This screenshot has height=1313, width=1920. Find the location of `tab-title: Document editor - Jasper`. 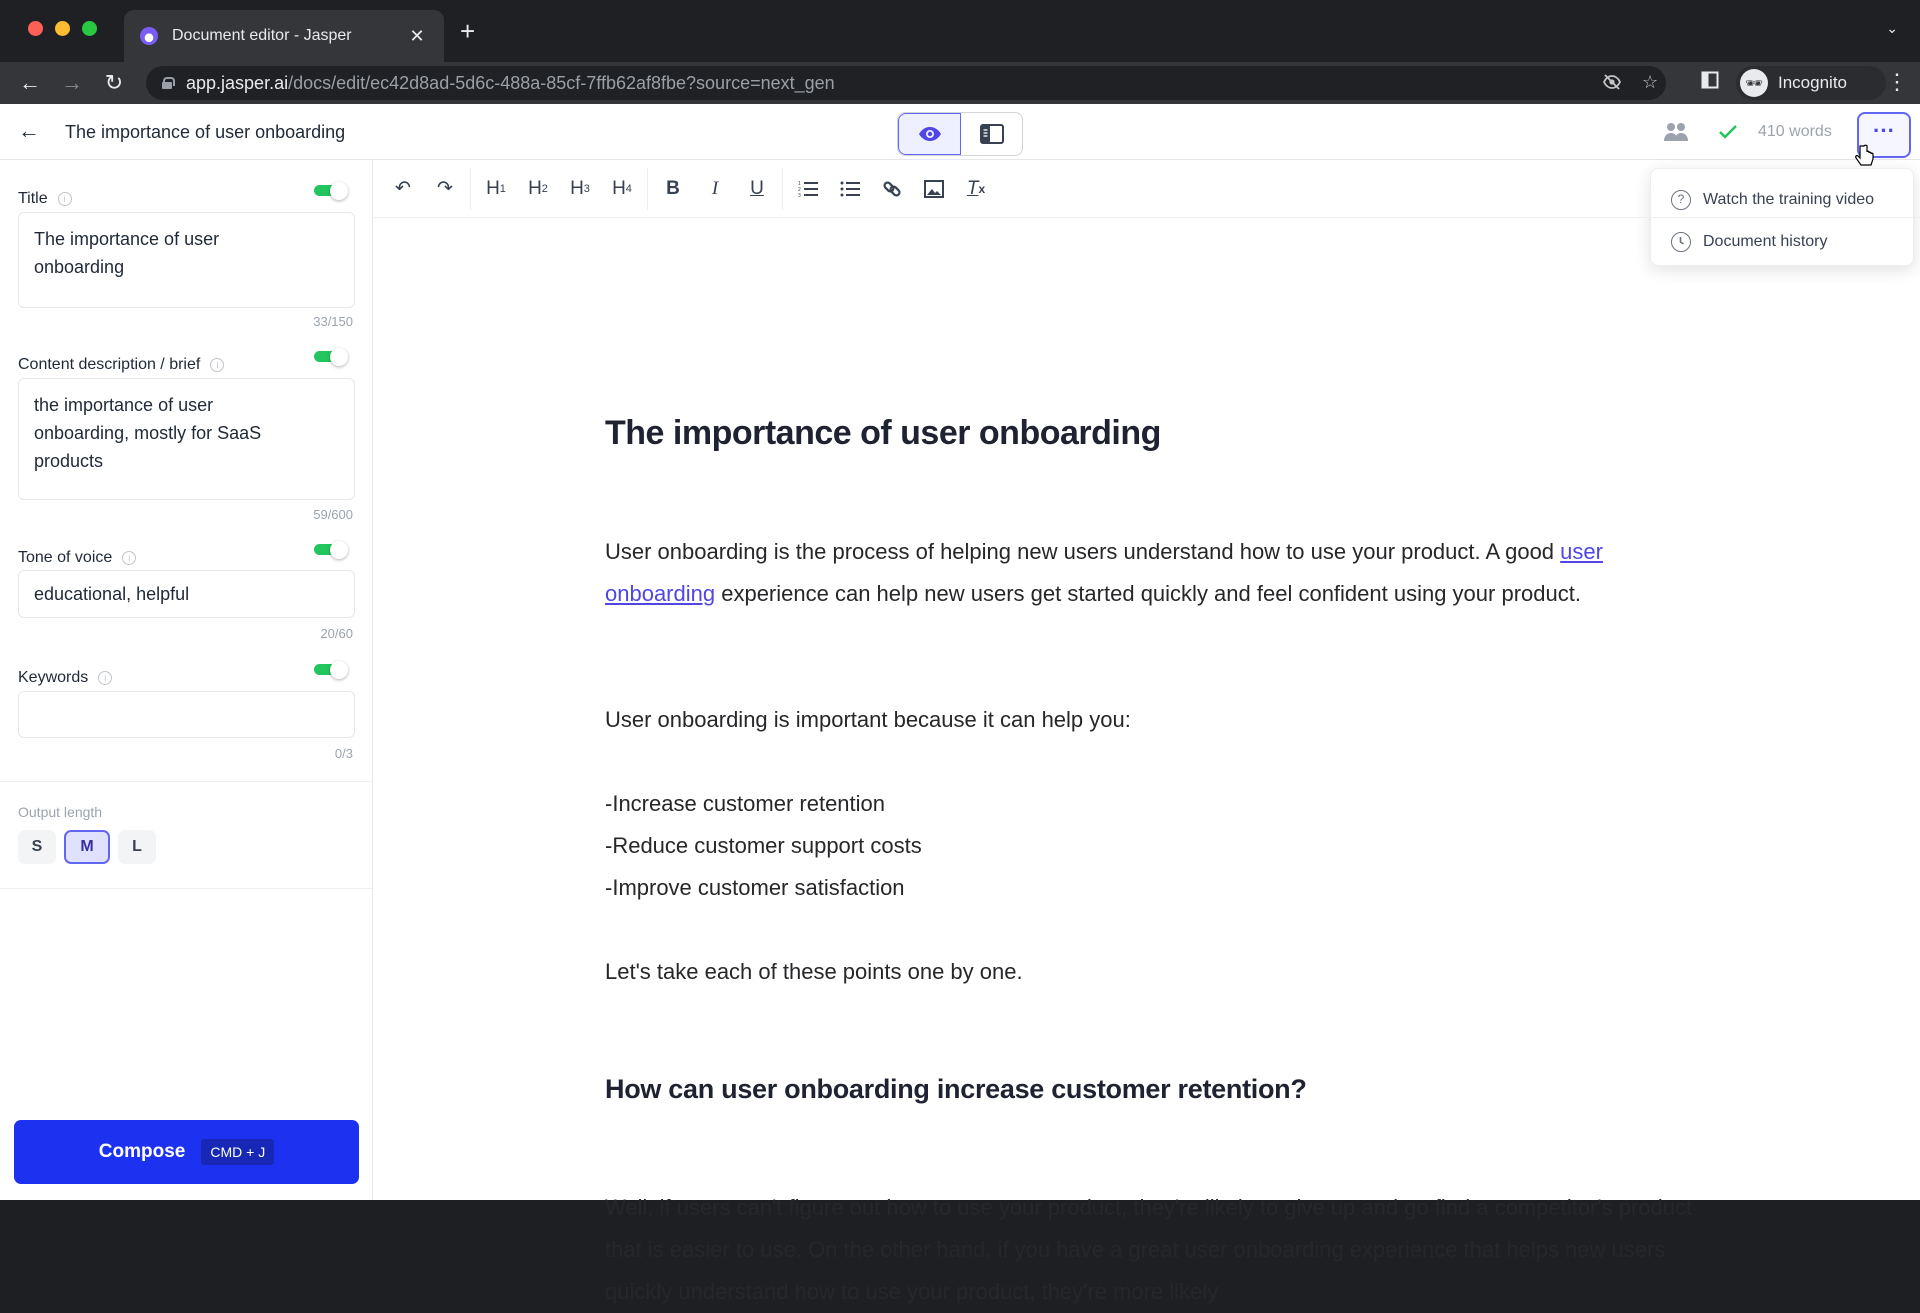

tab-title: Document editor - Jasper is located at coordinates (262, 35).